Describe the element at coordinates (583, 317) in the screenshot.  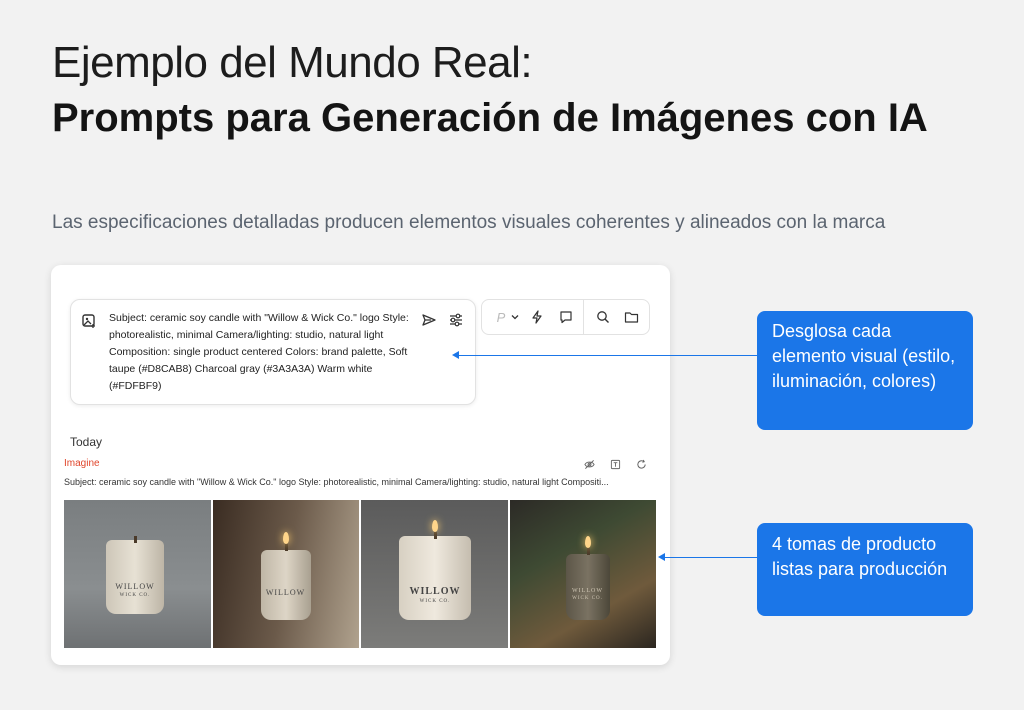
I see `toolbar-divider` at that location.